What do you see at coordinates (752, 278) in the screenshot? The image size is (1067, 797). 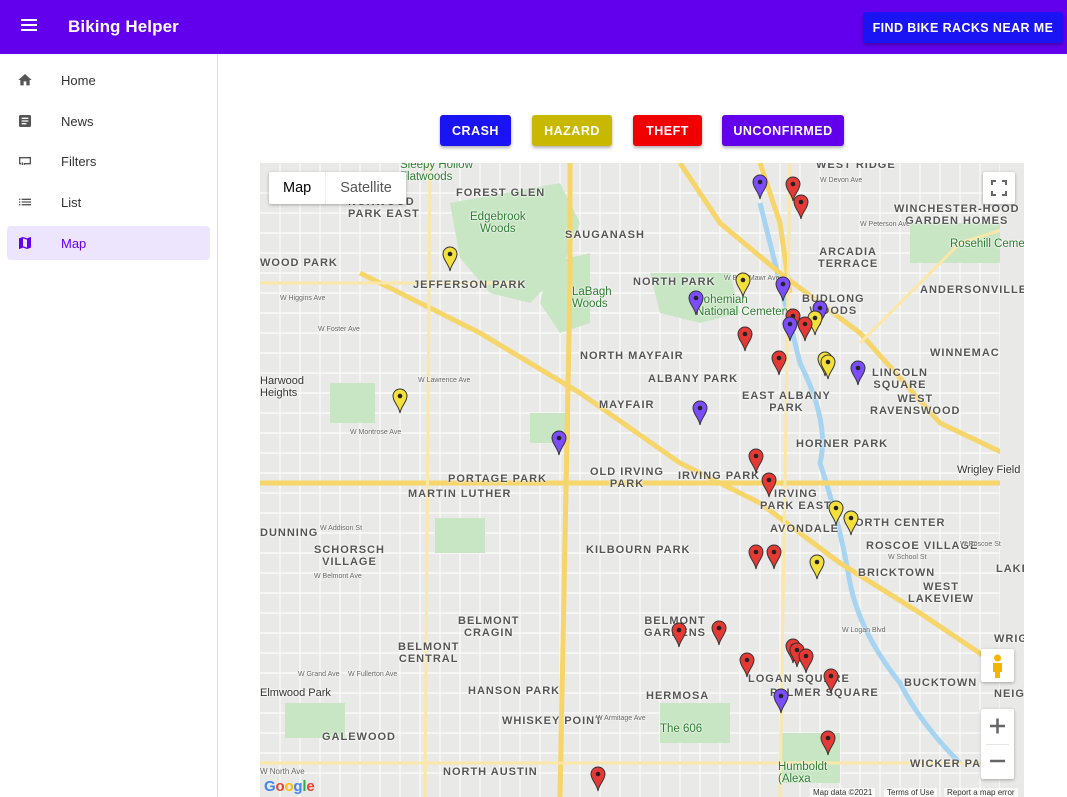 I see `street-label: W Bryn Mawr Ave` at bounding box center [752, 278].